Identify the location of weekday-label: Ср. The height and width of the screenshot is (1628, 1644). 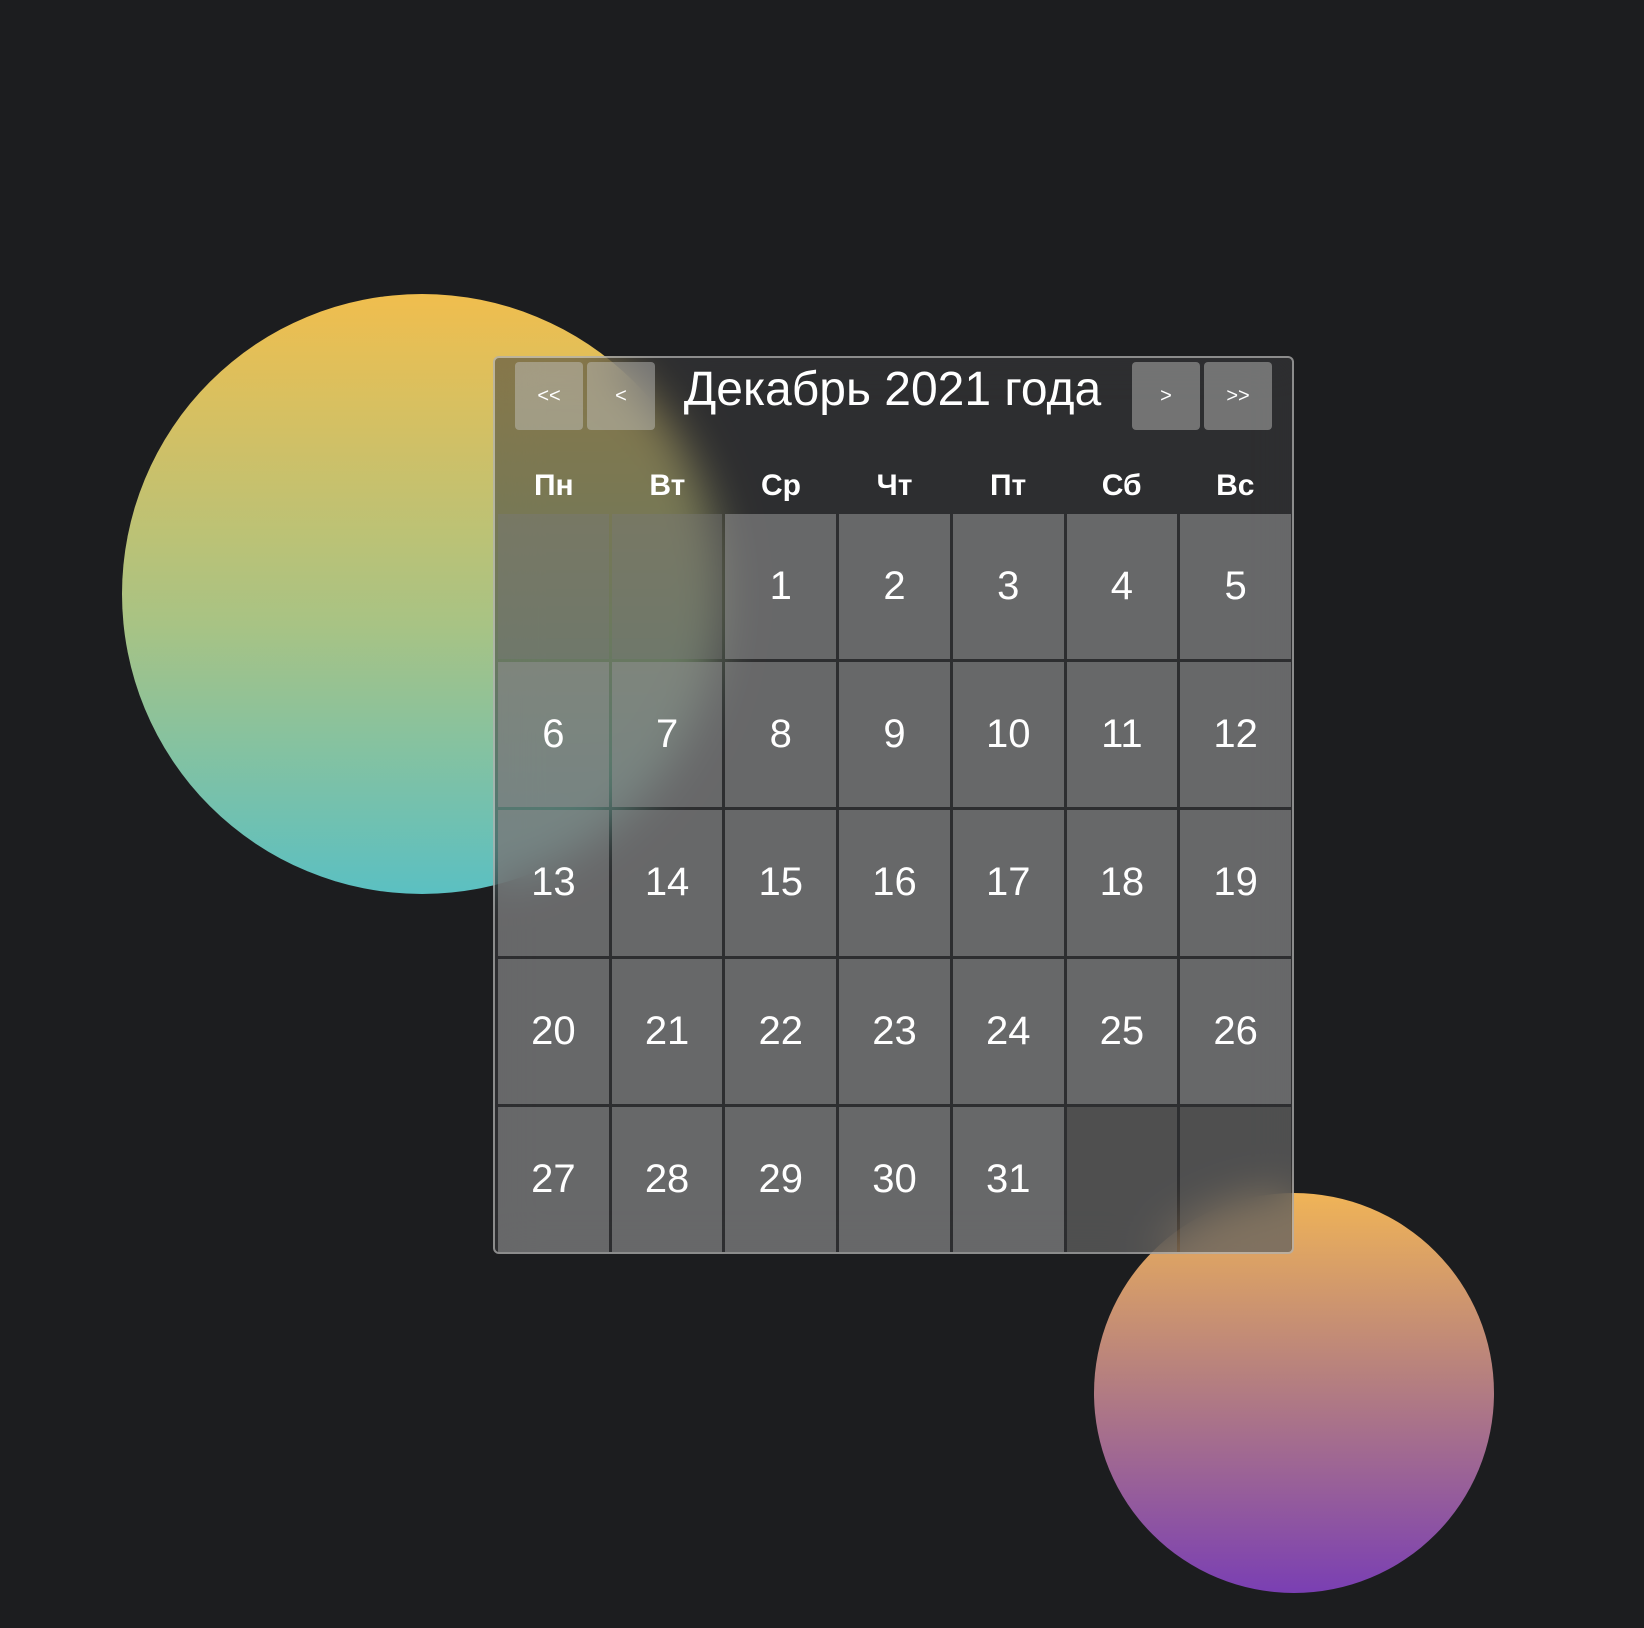
(780, 485).